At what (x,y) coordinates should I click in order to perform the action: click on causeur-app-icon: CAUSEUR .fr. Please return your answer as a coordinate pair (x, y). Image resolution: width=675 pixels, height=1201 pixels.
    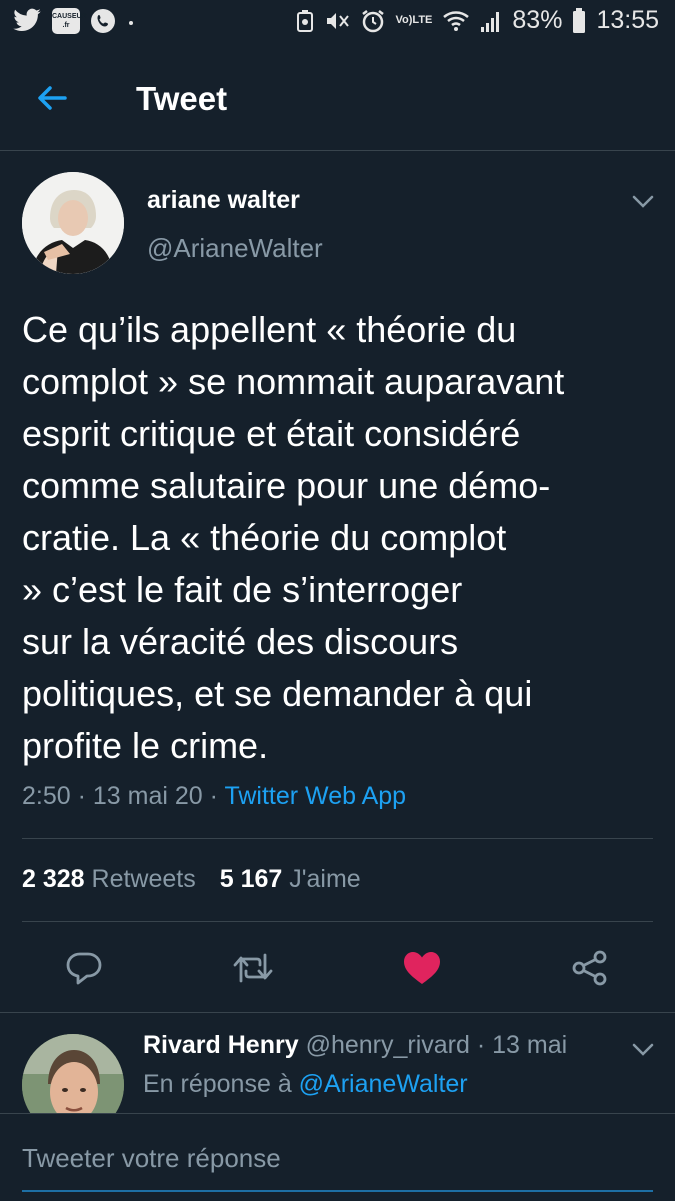
    Looking at the image, I should click on (69, 21).